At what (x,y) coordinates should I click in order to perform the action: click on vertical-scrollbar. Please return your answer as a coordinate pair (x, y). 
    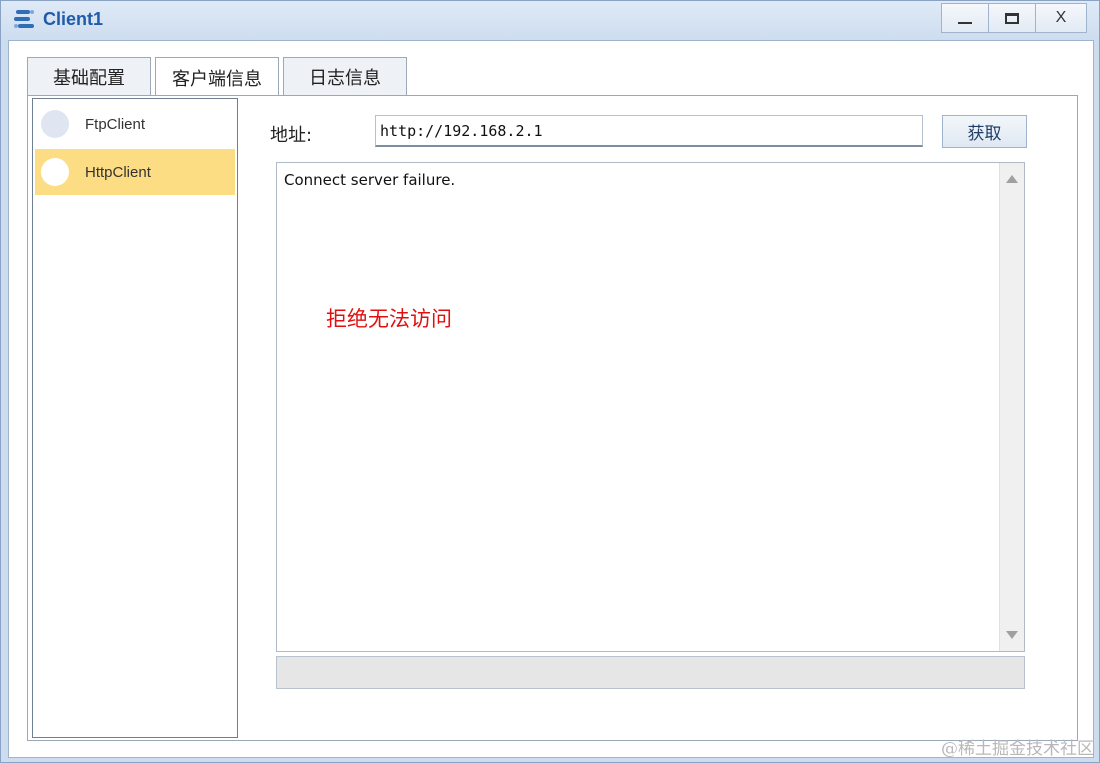
    Looking at the image, I should click on (1011, 407).